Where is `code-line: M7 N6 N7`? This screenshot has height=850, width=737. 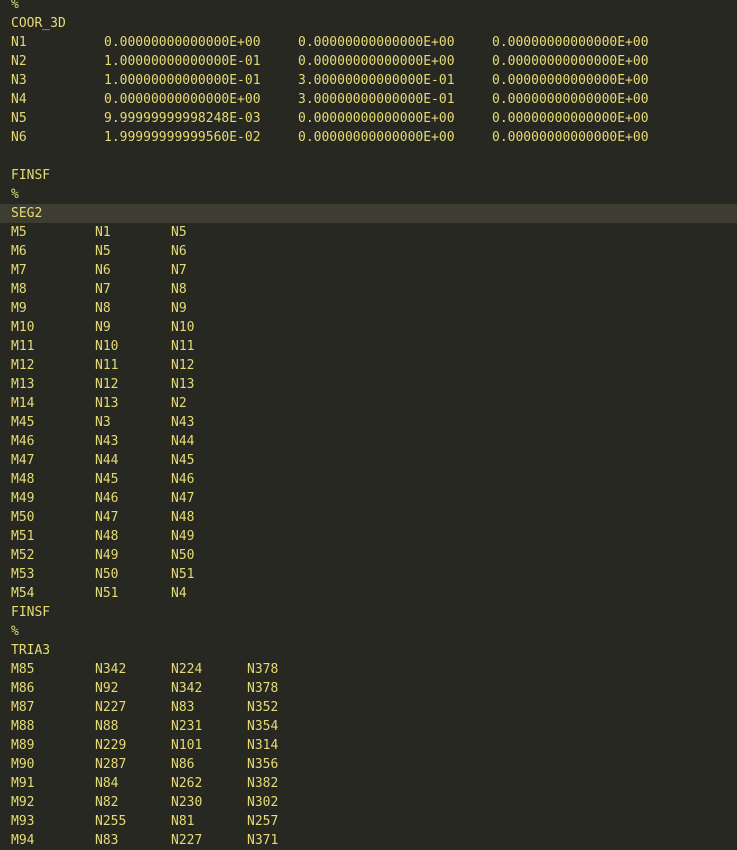 code-line: M7 N6 N7 is located at coordinates (368, 270).